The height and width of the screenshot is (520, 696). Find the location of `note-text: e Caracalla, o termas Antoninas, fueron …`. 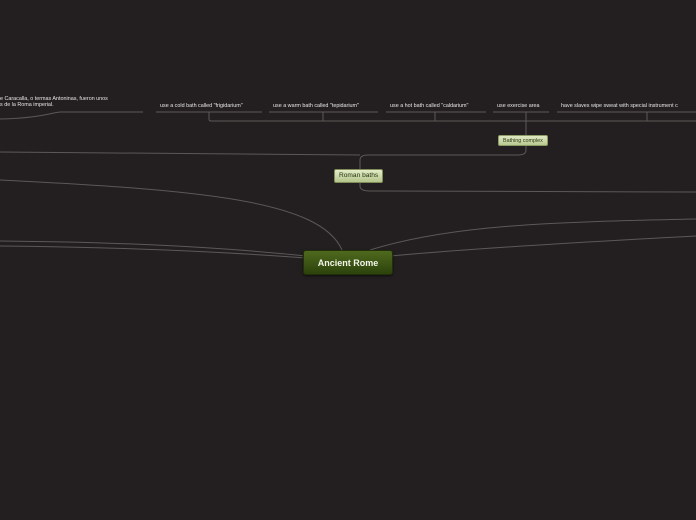

note-text: e Caracalla, o termas Antoninas, fueron … is located at coordinates (54, 102).